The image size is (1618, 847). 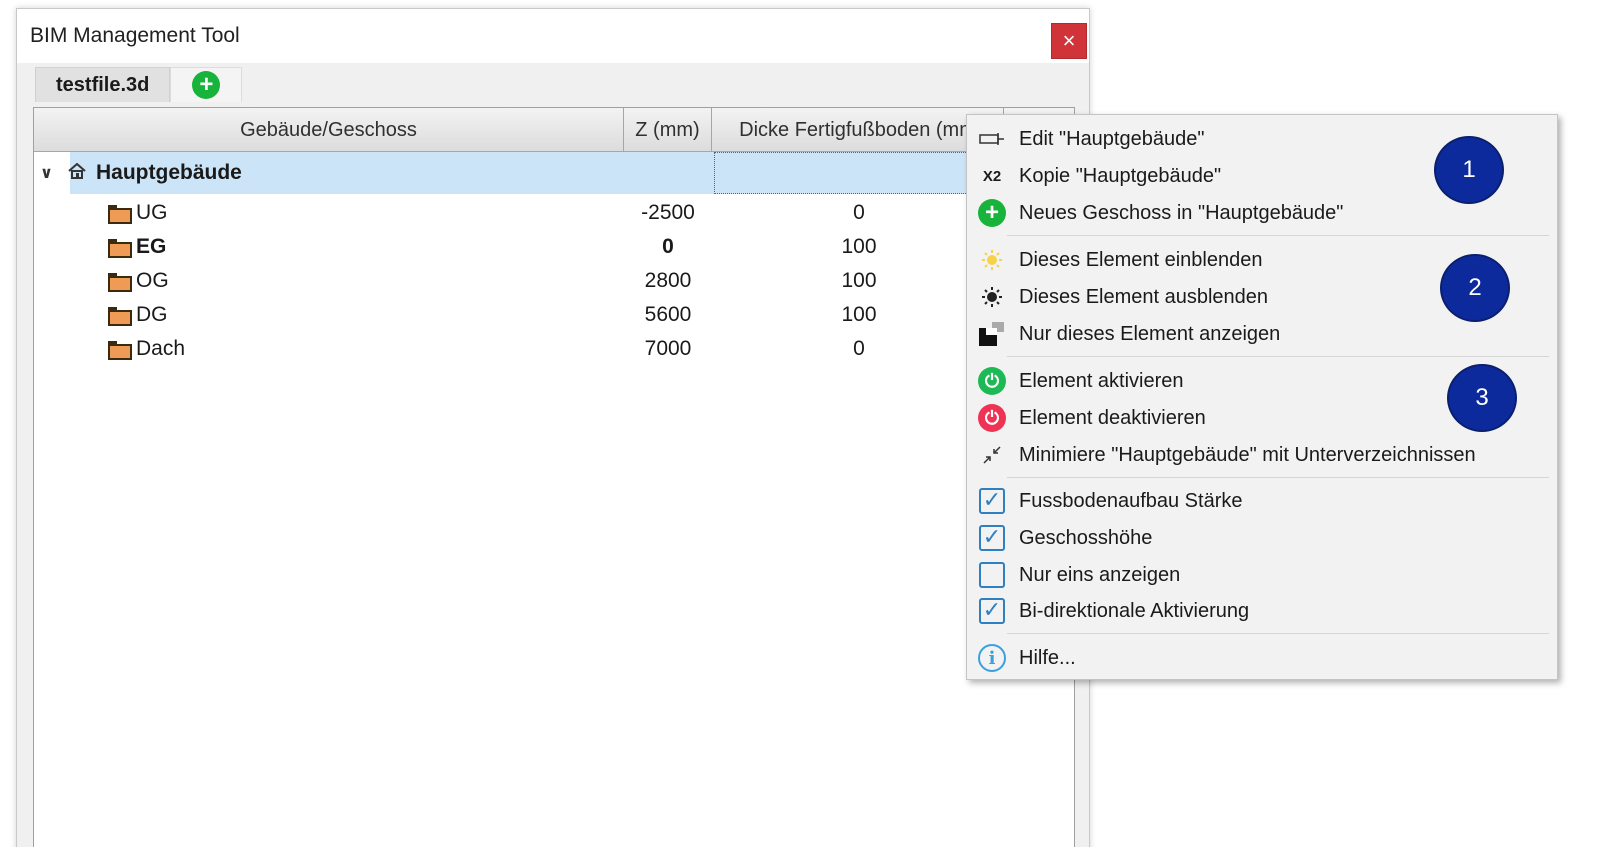 I want to click on window-title: BIM Management Tool, so click(x=135, y=35).